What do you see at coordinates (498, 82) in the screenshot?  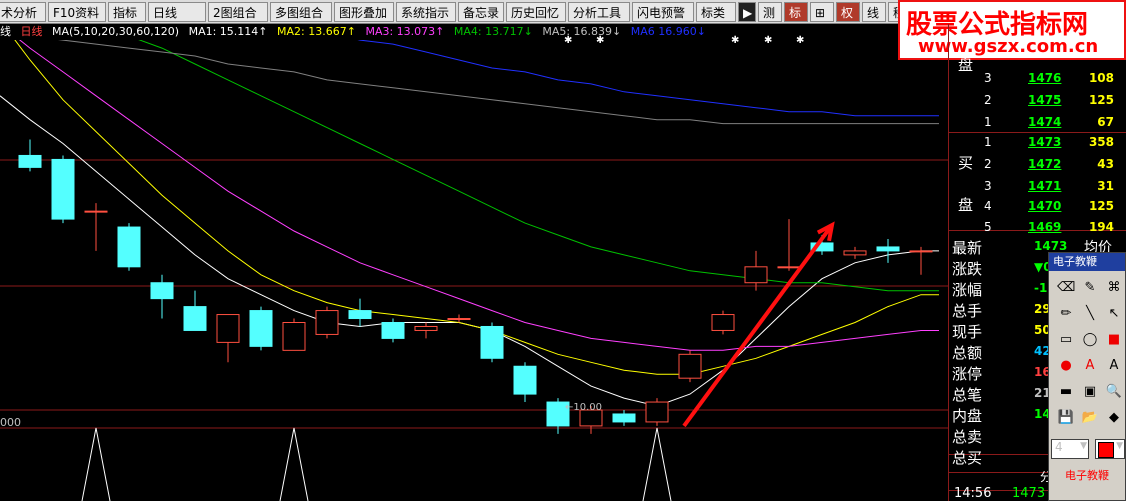 I see `ma-line-ma5` at bounding box center [498, 82].